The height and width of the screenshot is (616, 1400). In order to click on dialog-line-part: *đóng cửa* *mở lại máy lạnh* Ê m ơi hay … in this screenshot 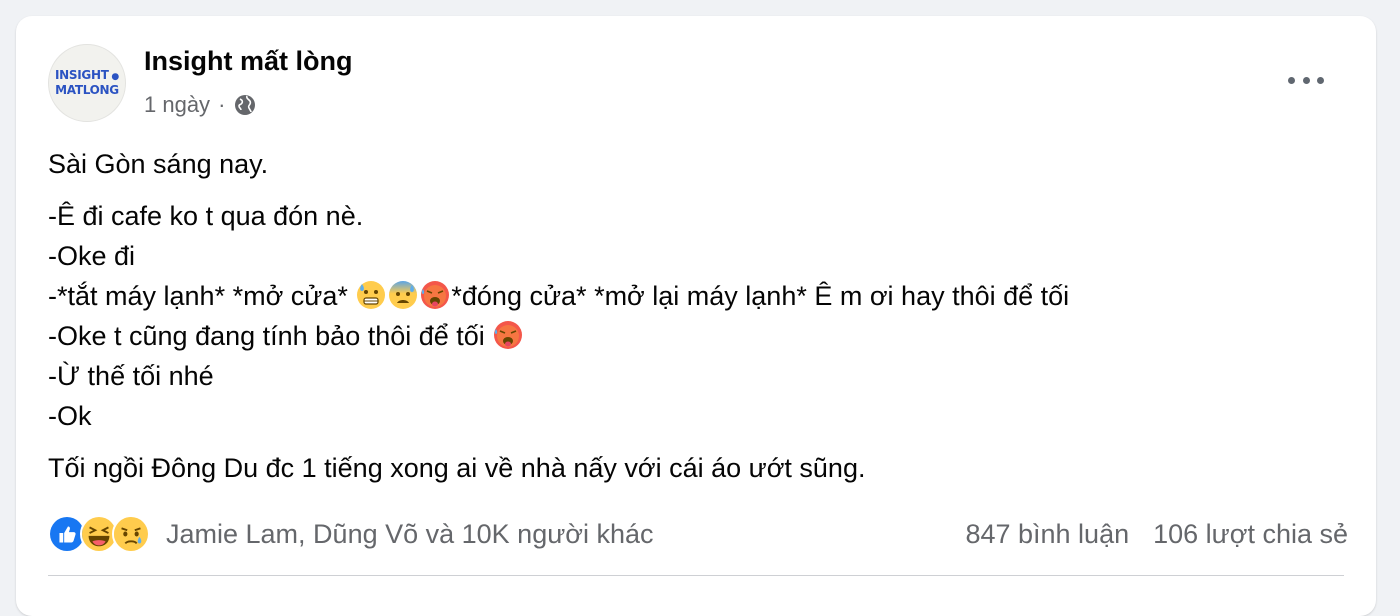, I will do `click(760, 296)`.